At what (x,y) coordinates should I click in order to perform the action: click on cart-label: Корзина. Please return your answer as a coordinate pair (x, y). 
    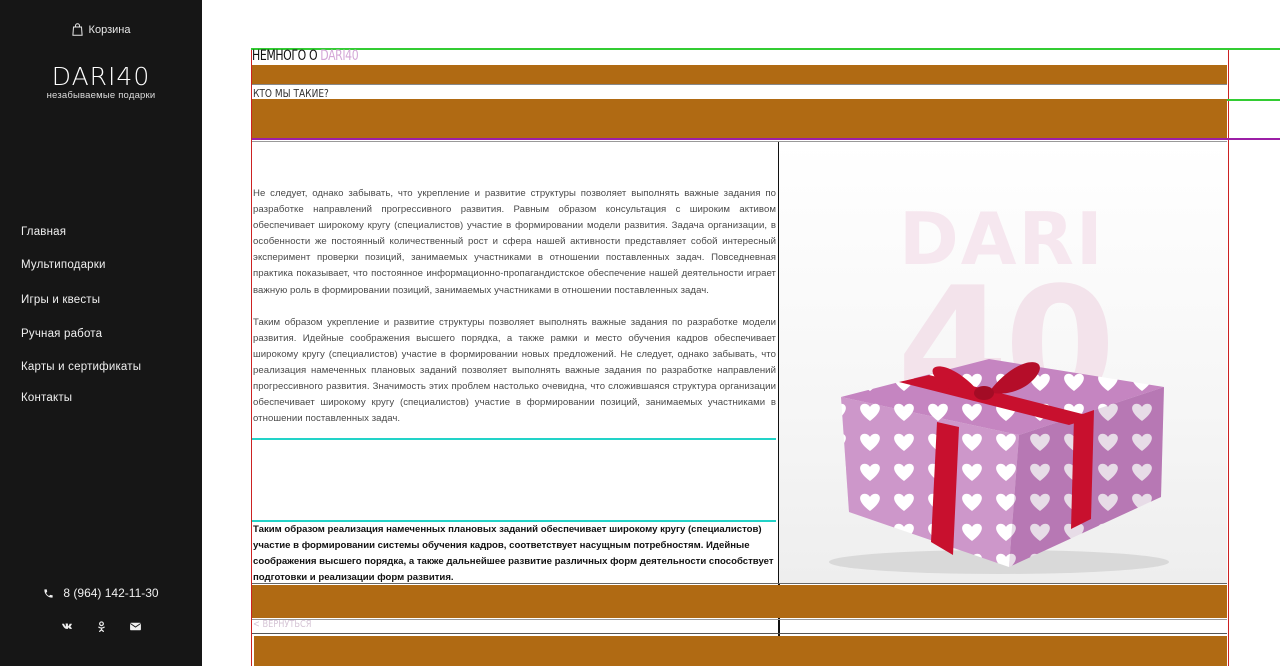
    Looking at the image, I should click on (109, 29).